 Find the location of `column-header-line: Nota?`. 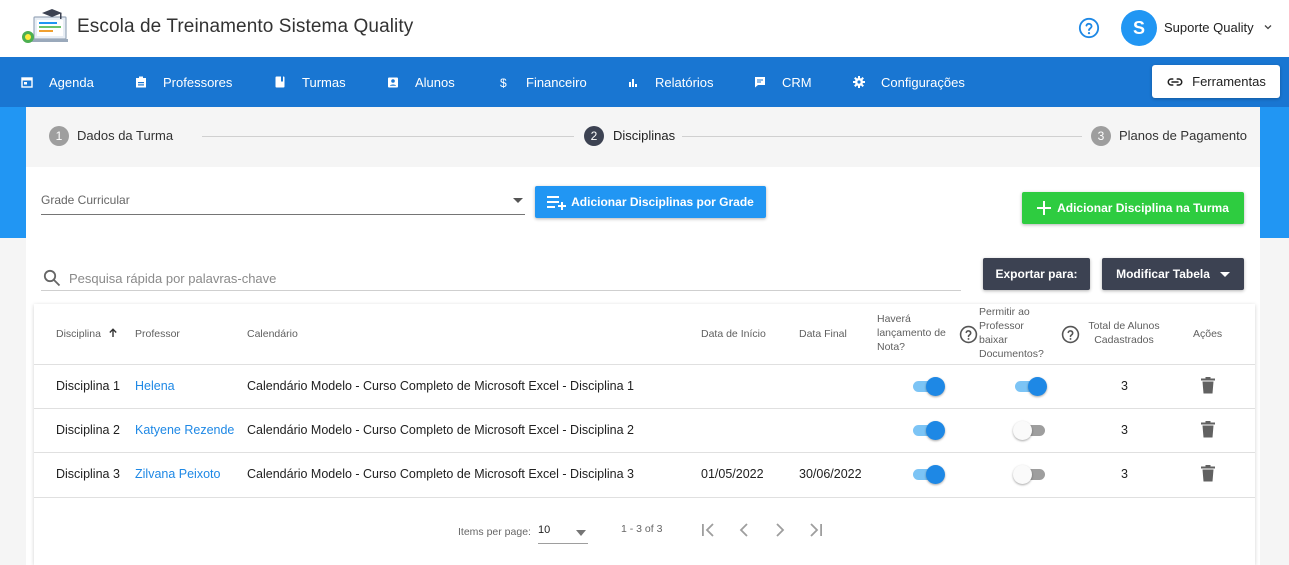

column-header-line: Nota? is located at coordinates (891, 347).